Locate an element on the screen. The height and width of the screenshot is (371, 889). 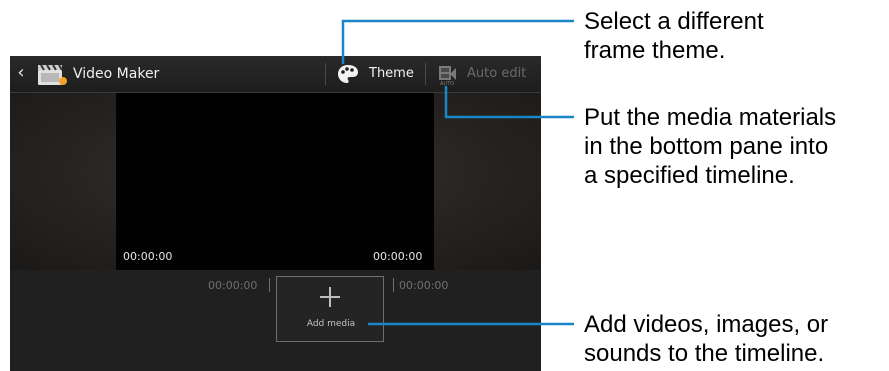
callout-add-media-line-1: Add videos, images, or is located at coordinates (706, 324).